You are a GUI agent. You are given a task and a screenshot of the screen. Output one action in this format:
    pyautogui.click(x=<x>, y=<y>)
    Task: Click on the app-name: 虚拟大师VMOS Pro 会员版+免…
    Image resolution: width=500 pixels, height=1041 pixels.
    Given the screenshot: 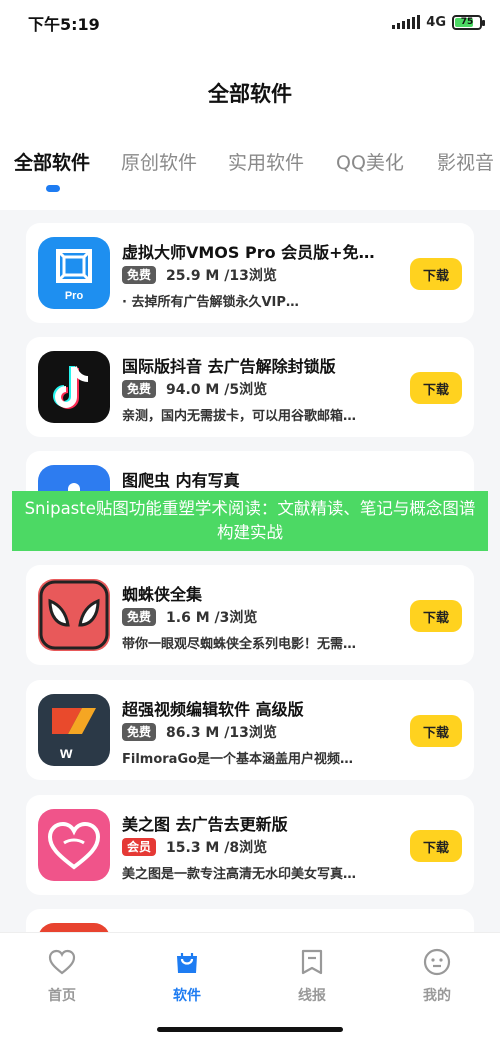 What is the action you would take?
    pyautogui.click(x=248, y=252)
    